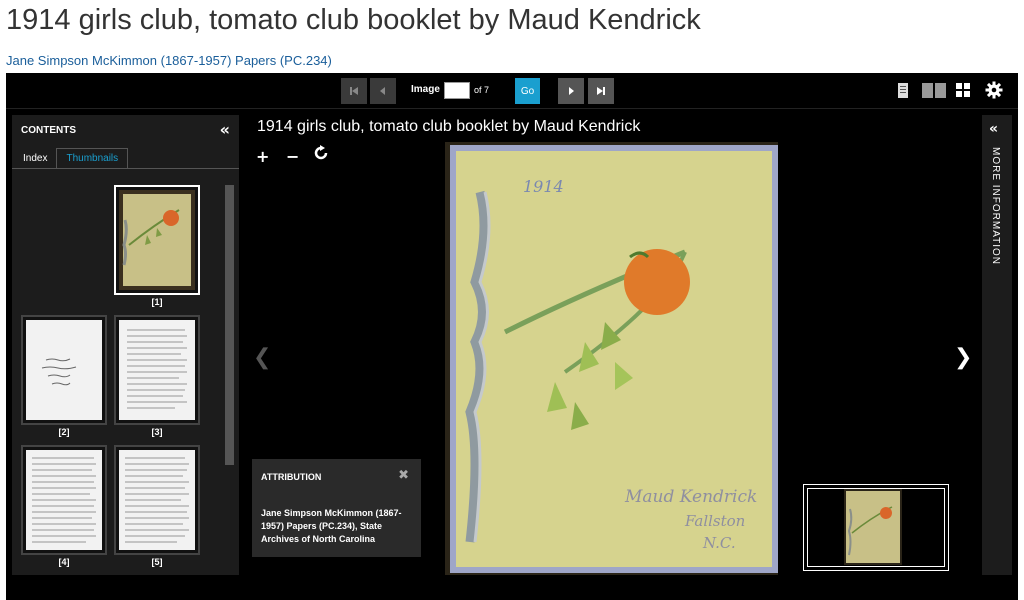 This screenshot has width=1024, height=600. I want to click on gear-icon, so click(994, 90).